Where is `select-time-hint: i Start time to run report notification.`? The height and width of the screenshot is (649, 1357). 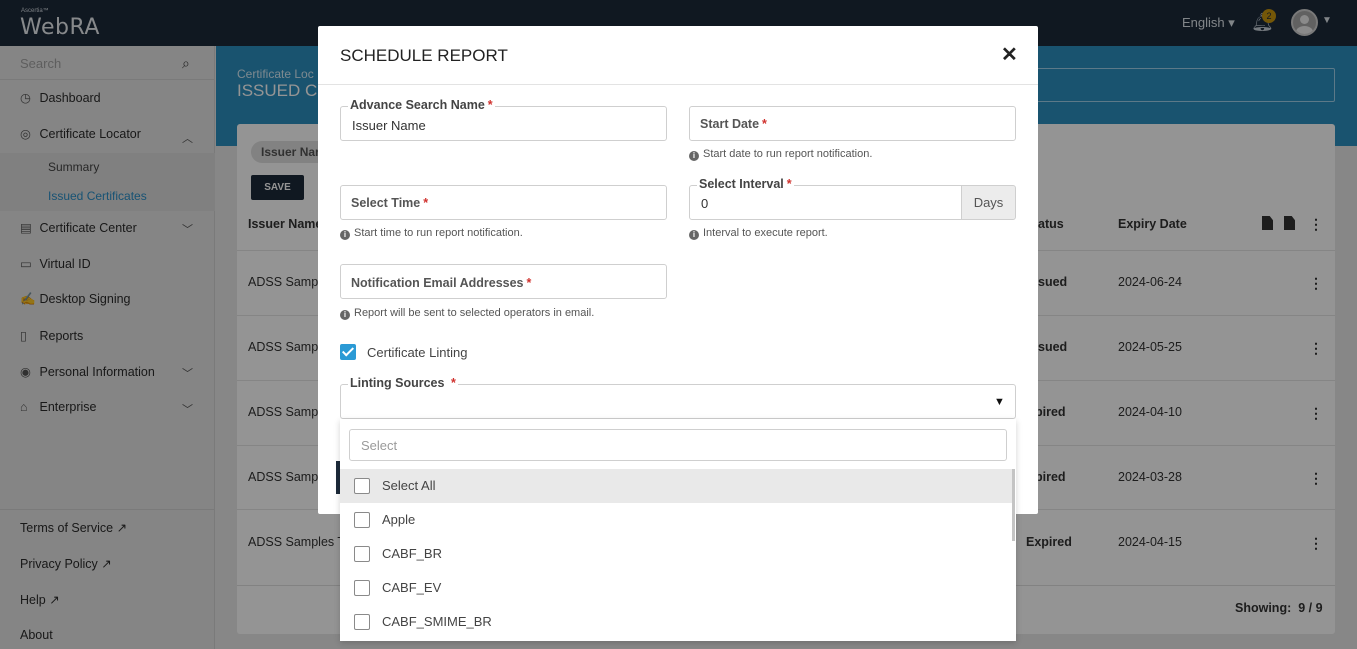 select-time-hint: i Start time to run report notification. is located at coordinates (431, 233).